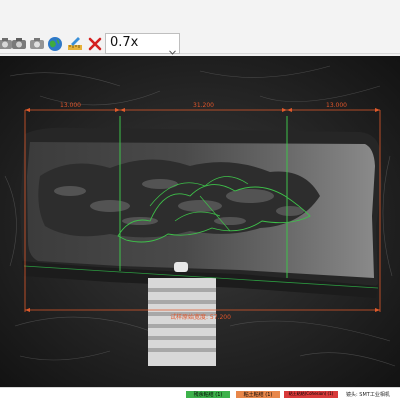  I want to click on legend-swatch: 残余粘结 (1), so click(208, 394).